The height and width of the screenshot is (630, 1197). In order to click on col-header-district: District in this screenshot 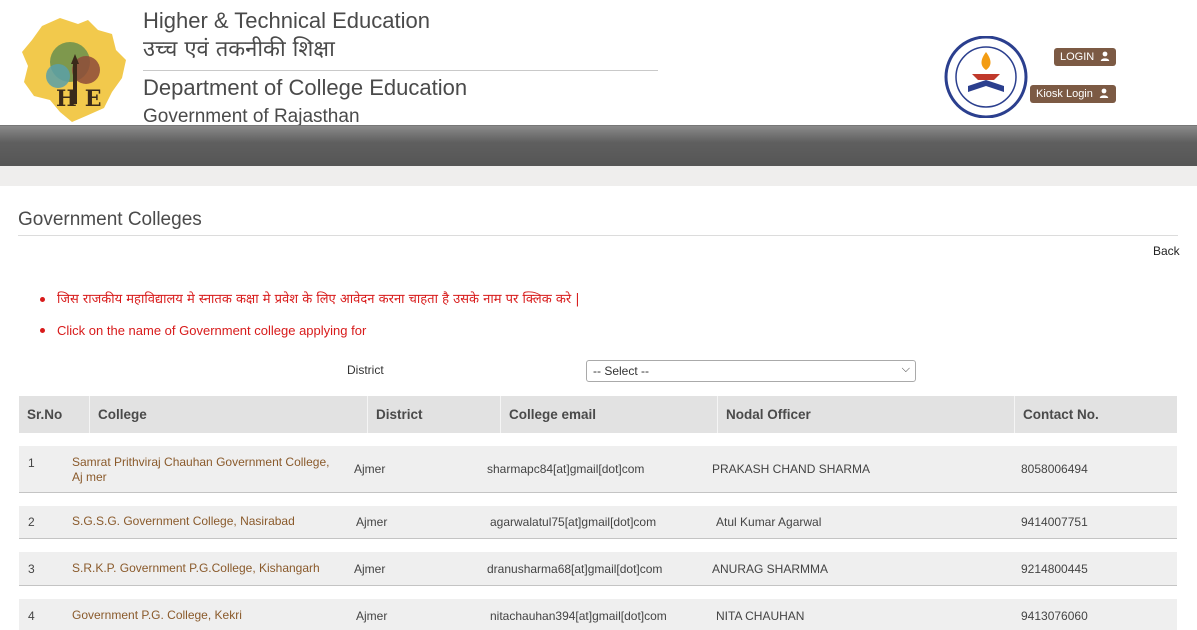, I will do `click(434, 414)`.